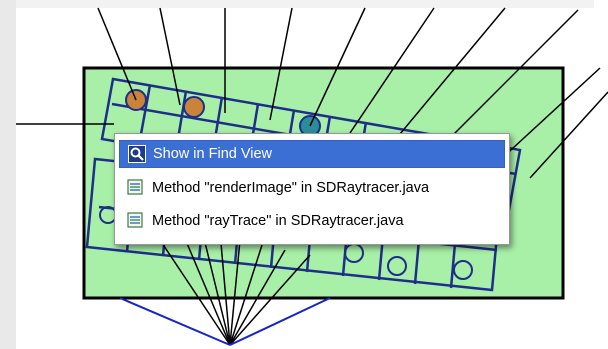 This screenshot has width=608, height=349. Describe the element at coordinates (8, 174) in the screenshot. I see `canvas-shadow-left` at that location.